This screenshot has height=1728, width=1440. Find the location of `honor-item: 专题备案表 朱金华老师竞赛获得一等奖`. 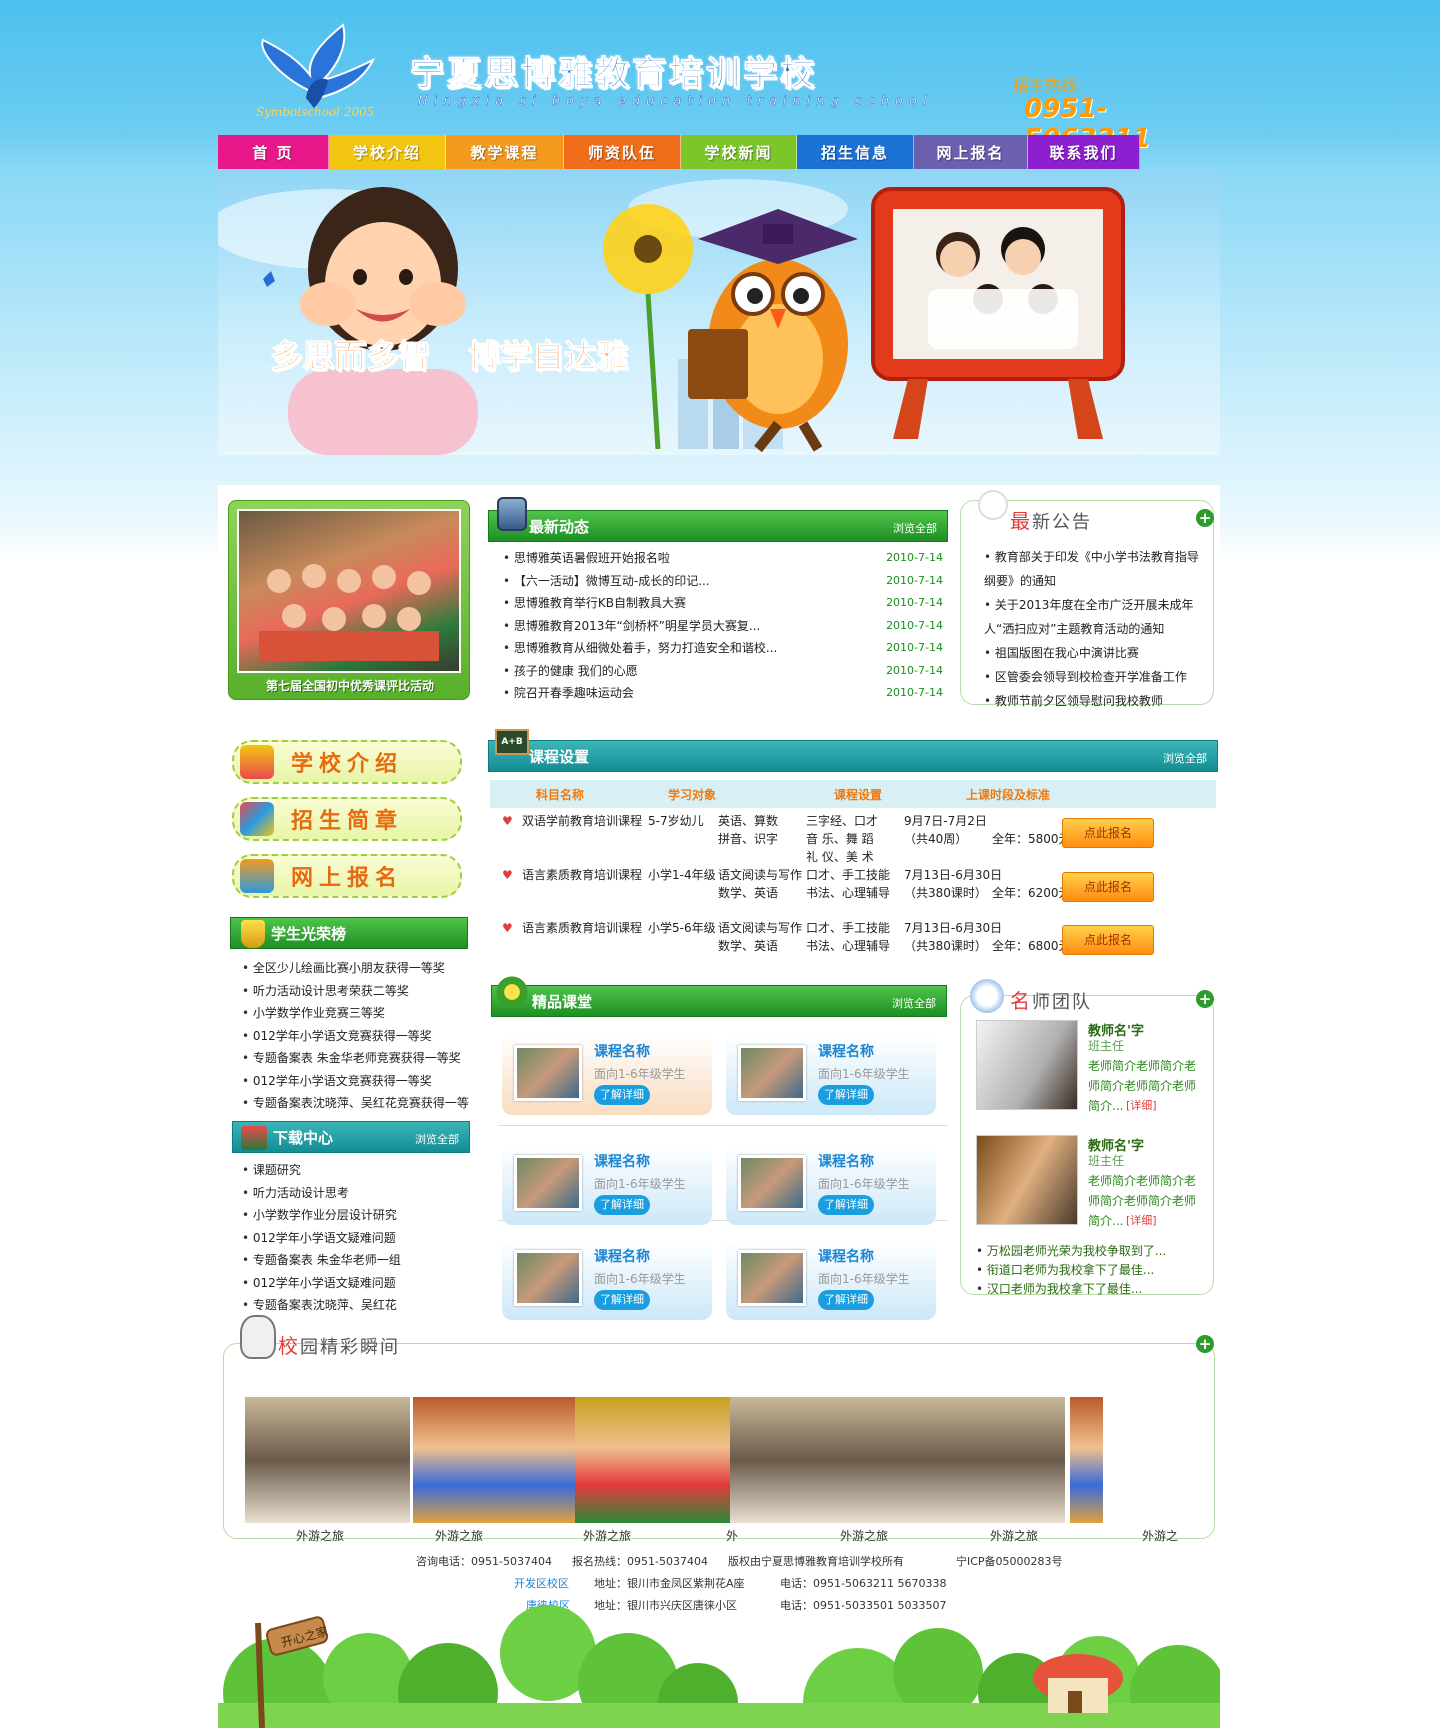

honor-item: 专题备案表 朱金华老师竞赛获得一等奖 is located at coordinates (357, 1058).